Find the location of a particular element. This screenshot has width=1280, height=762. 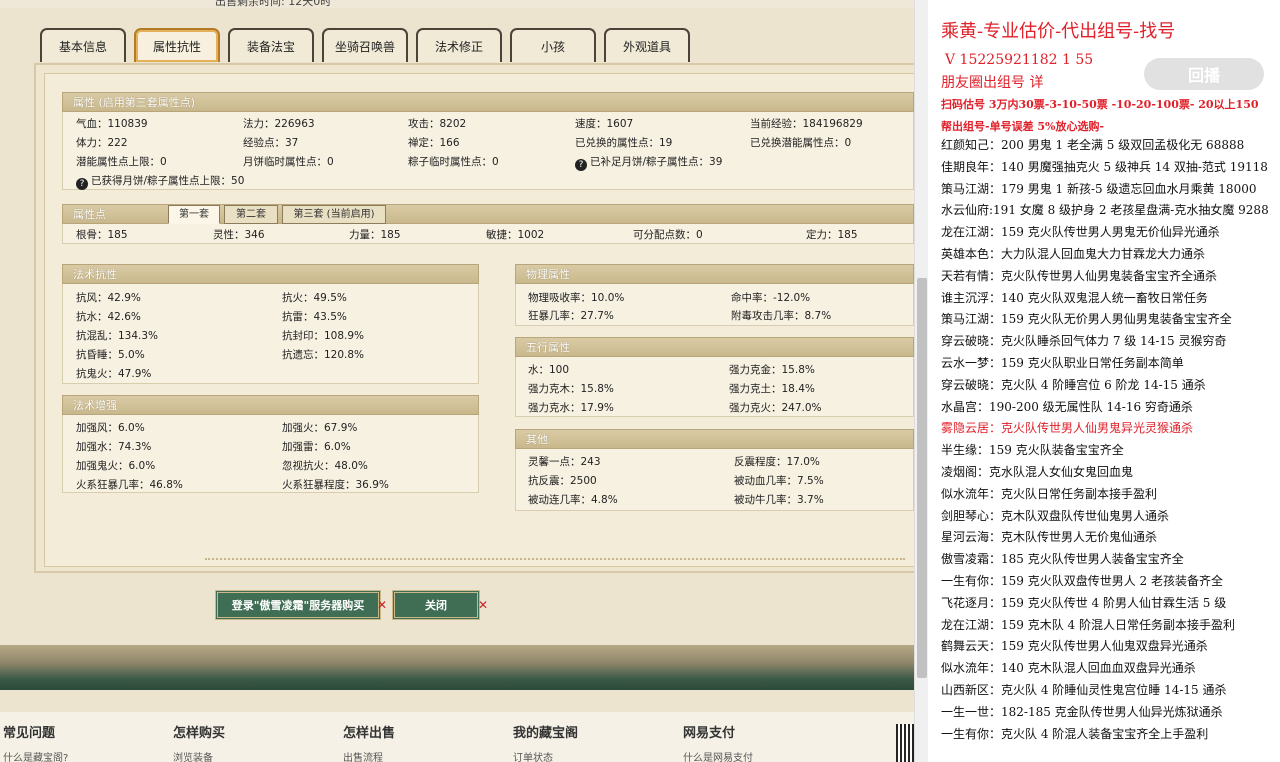

other-passive-combo: 被动连几率：4.8% is located at coordinates (573, 500).